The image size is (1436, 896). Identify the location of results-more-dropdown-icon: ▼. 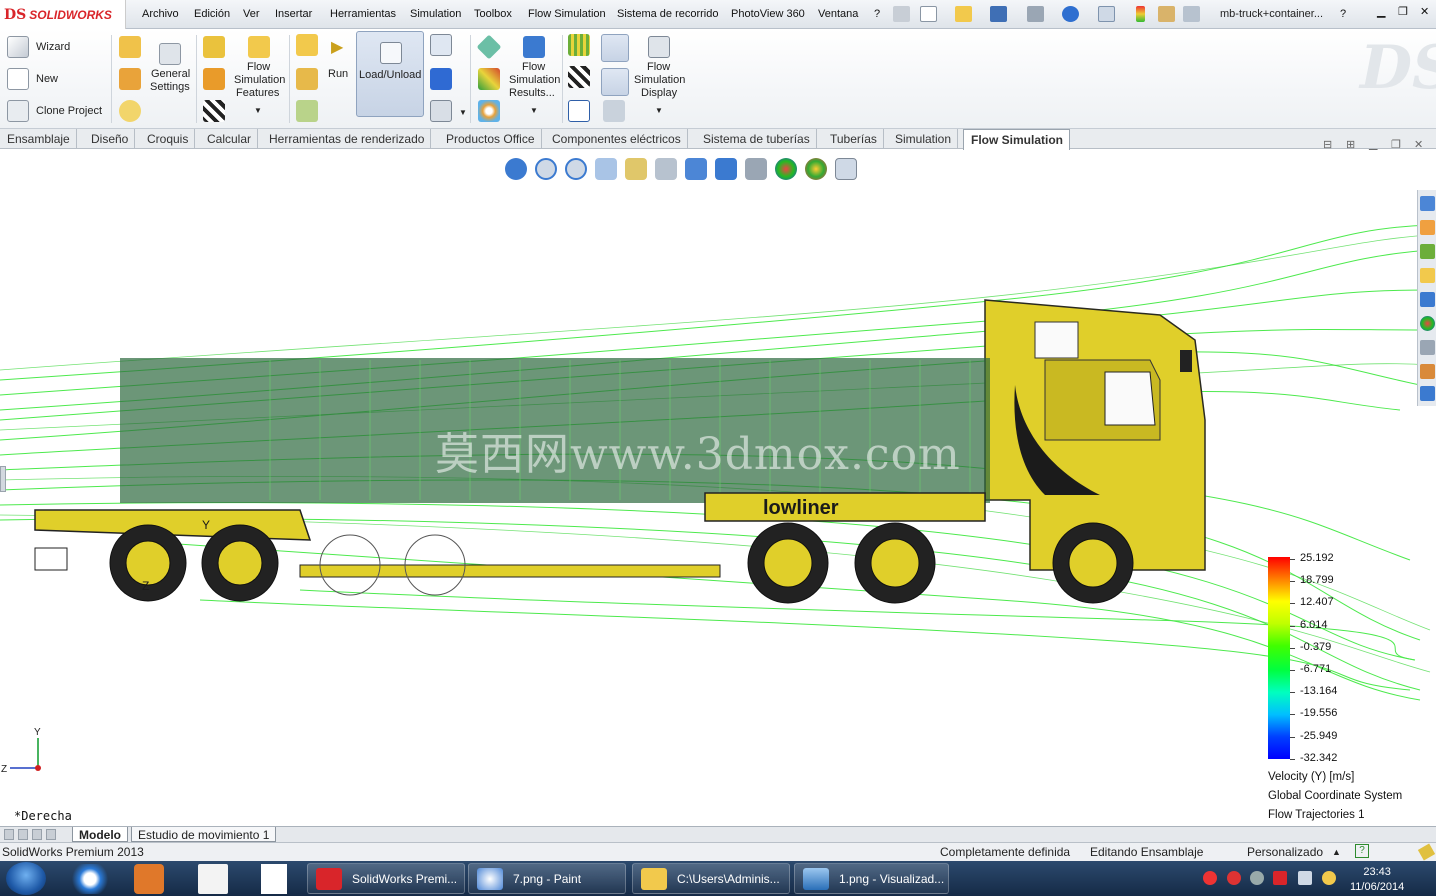
(534, 110).